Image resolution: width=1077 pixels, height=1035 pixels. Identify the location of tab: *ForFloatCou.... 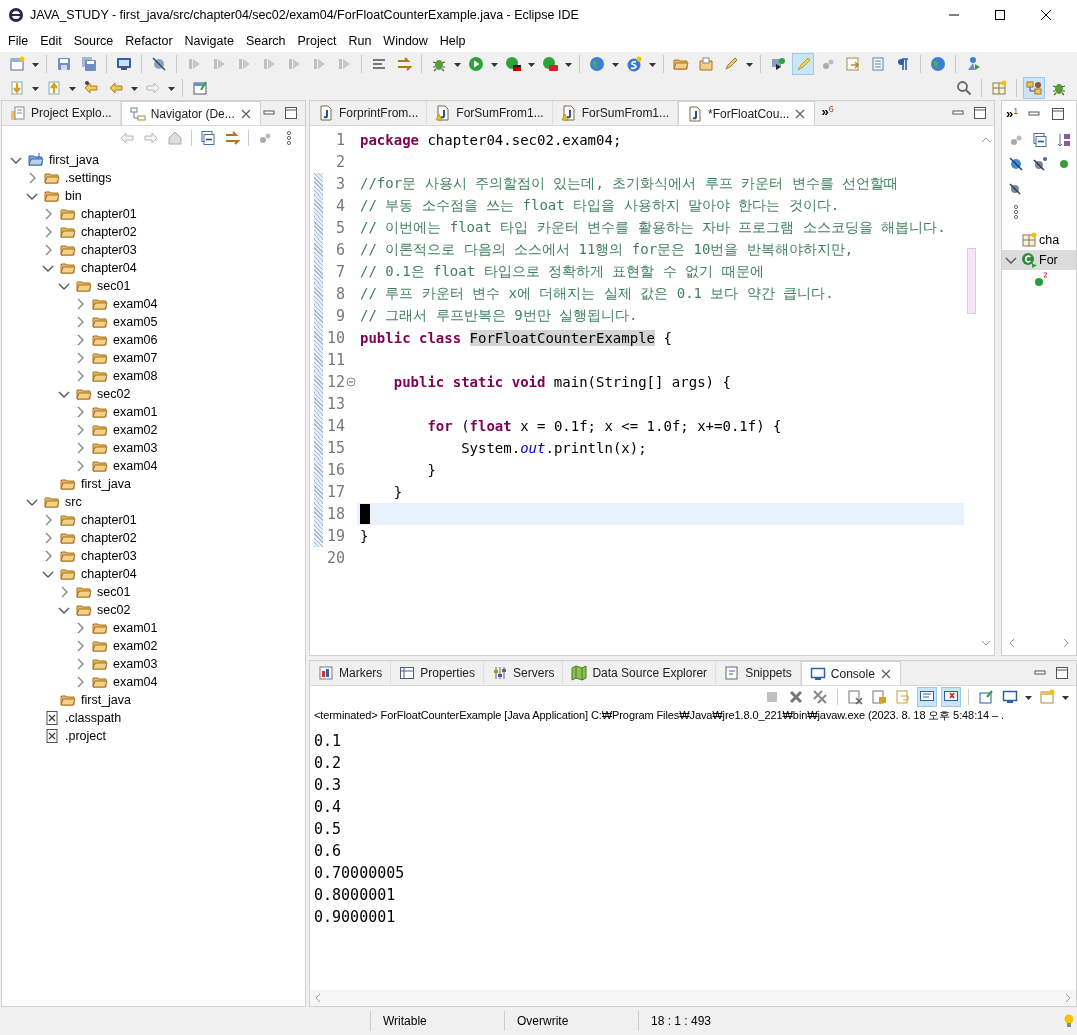
(747, 113).